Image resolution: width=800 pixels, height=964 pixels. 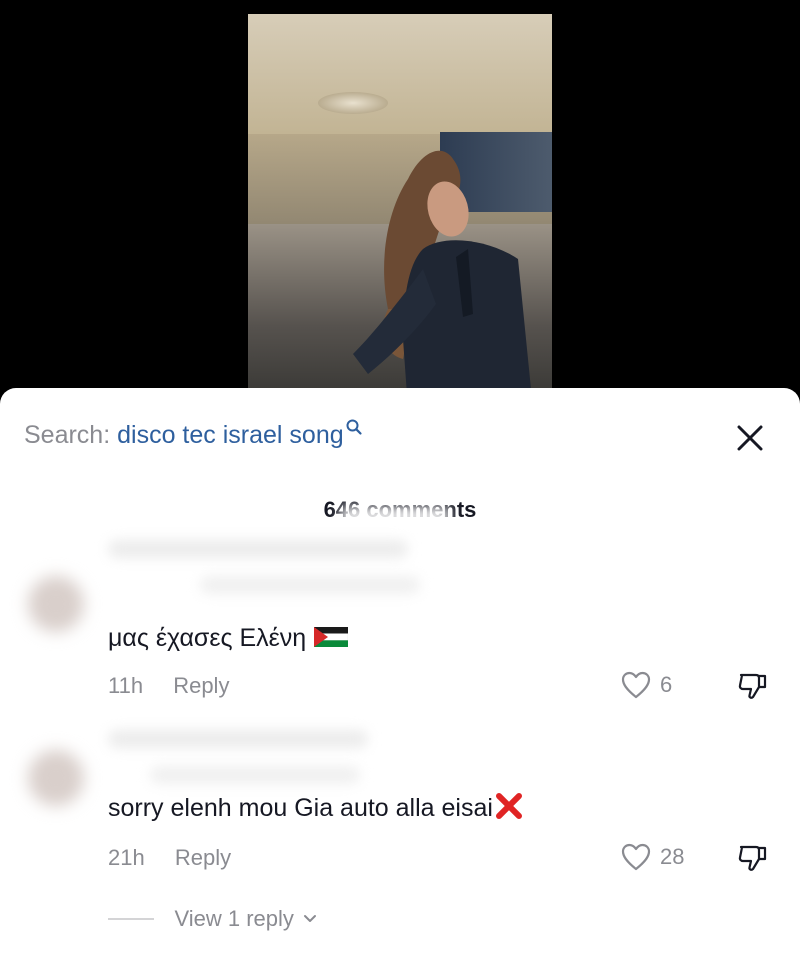 What do you see at coordinates (300, 808) in the screenshot?
I see `comment-body: sorry elenh mou Gia auto alla eisai` at bounding box center [300, 808].